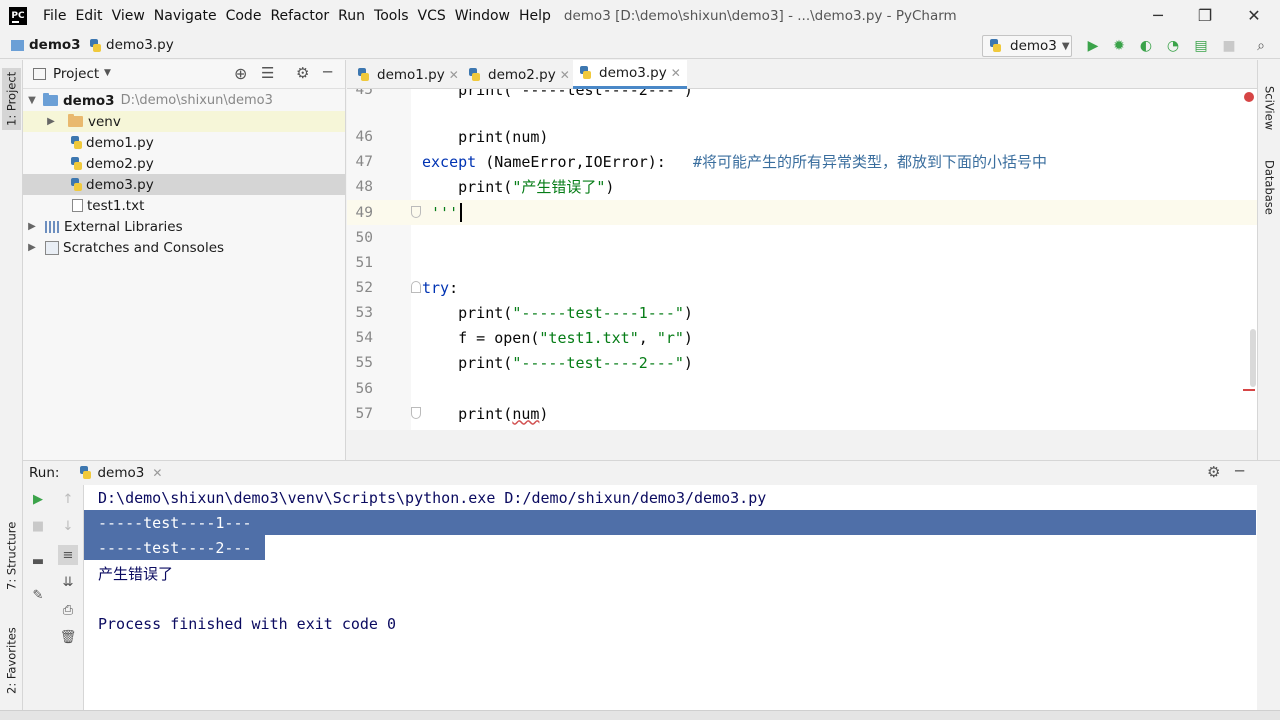 The width and height of the screenshot is (1280, 720). I want to click on tab-demo2-py: demo2.py ✕, so click(519, 74).